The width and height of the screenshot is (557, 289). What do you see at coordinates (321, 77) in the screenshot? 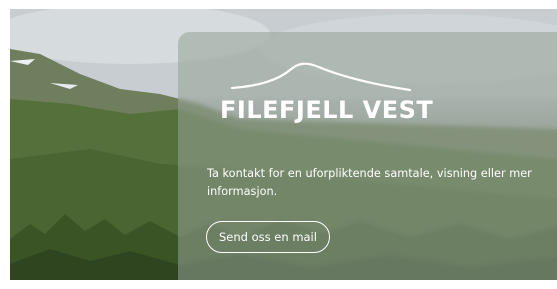
I see `mountain-ridge-logo-icon` at bounding box center [321, 77].